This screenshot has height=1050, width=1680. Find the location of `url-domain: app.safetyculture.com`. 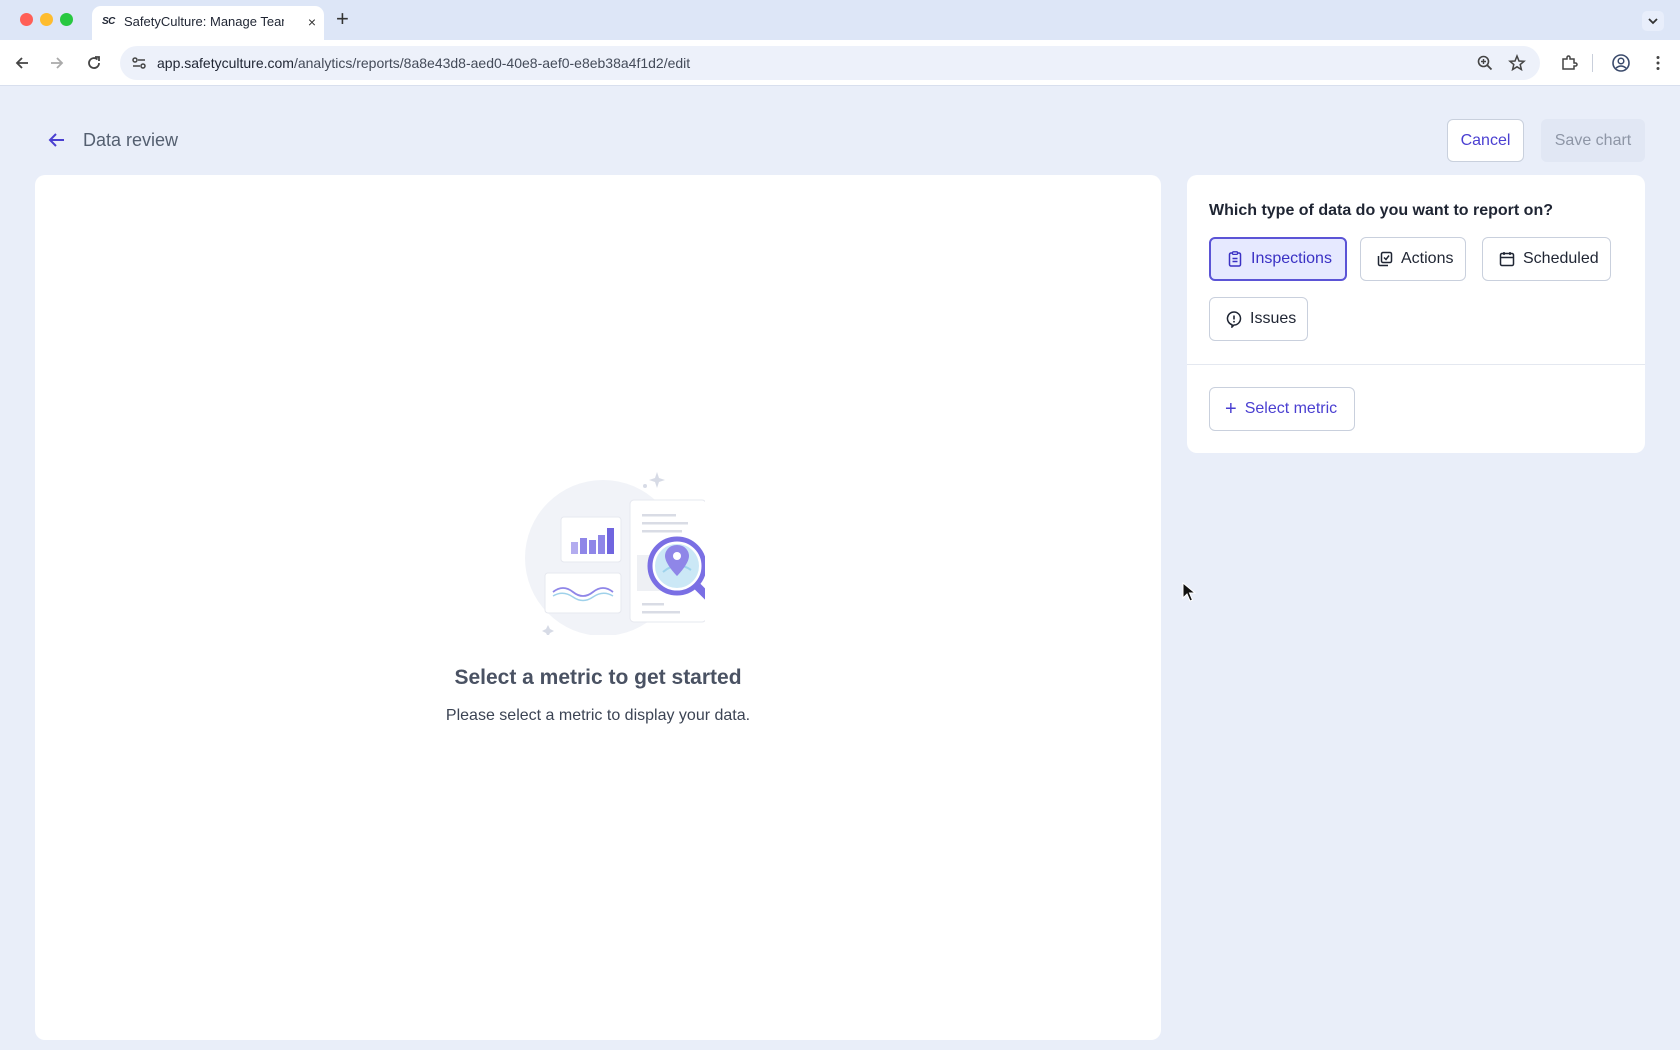

url-domain: app.safetyculture.com is located at coordinates (225, 63).